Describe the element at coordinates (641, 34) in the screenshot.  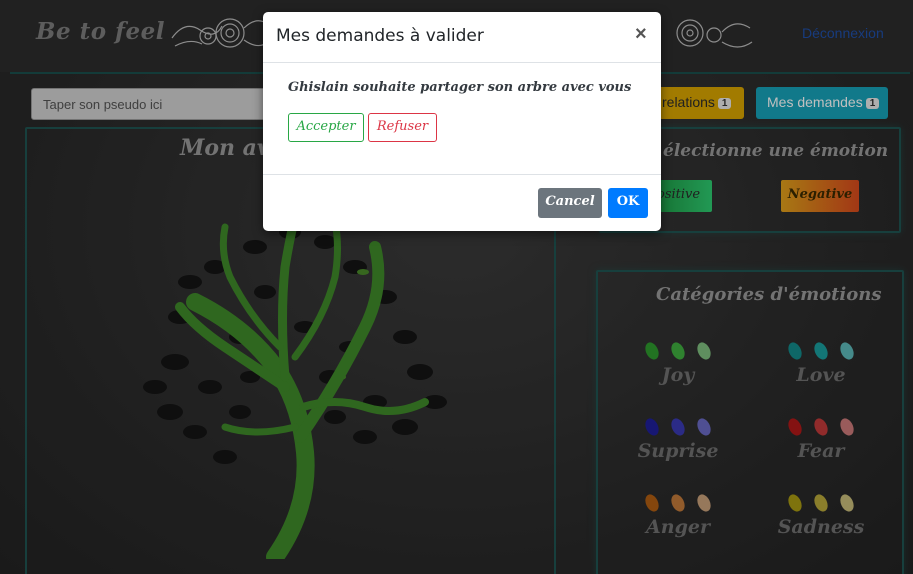
I see `close-icon: ×` at that location.